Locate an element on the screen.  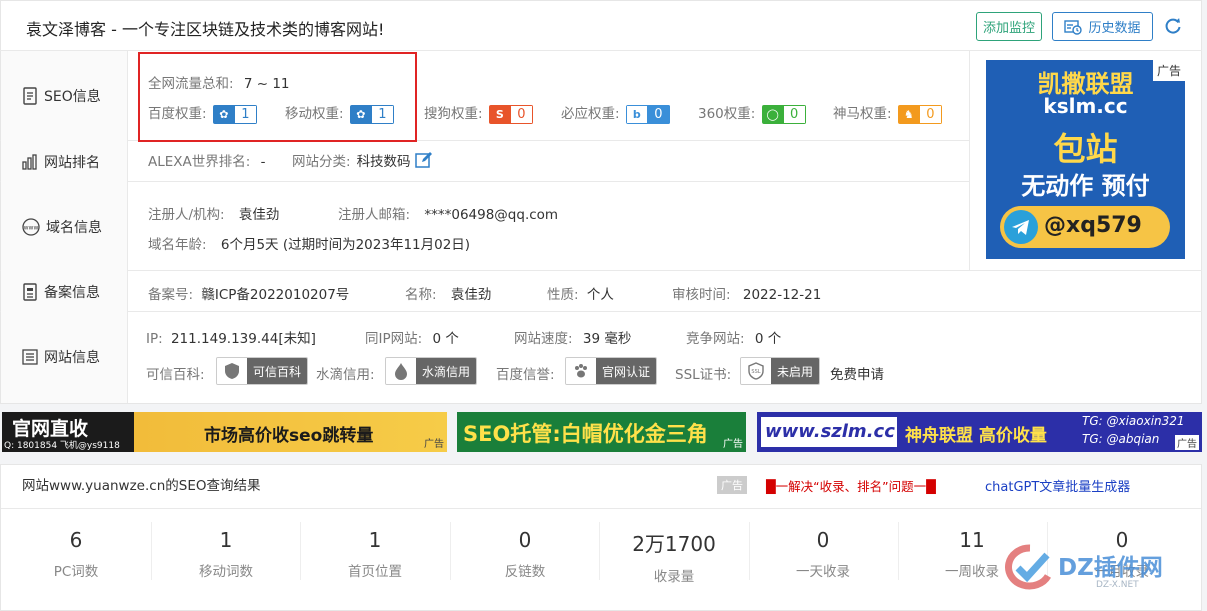
www-globe-icon: www is located at coordinates (31, 227).